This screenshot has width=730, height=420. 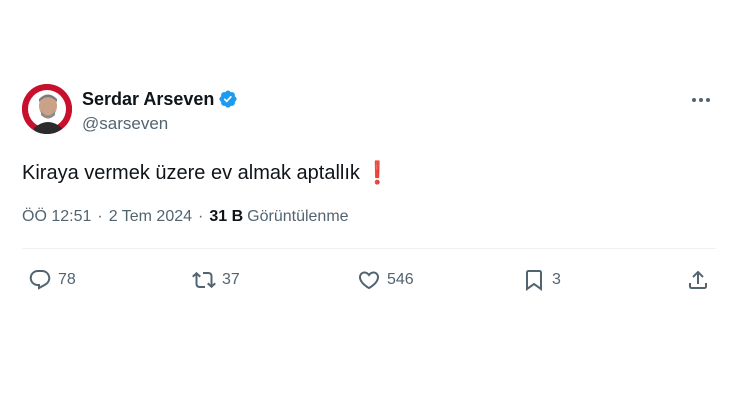 I want to click on tweet-text: Kiraya vermek üzere ev almak aptallık ❗, so click(x=206, y=173).